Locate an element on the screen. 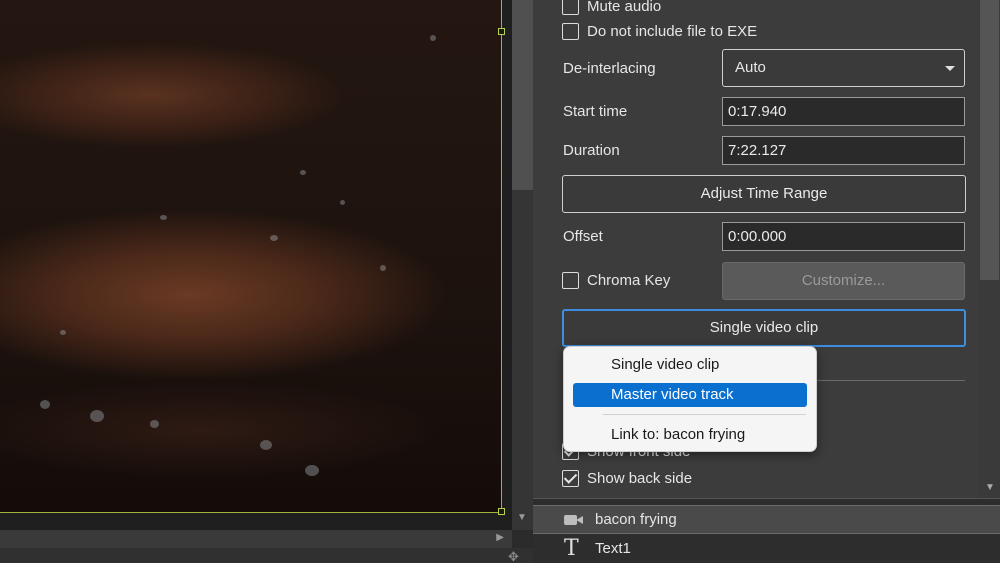 This screenshot has height=563, width=1000. chevron-down-icon is located at coordinates (950, 68).